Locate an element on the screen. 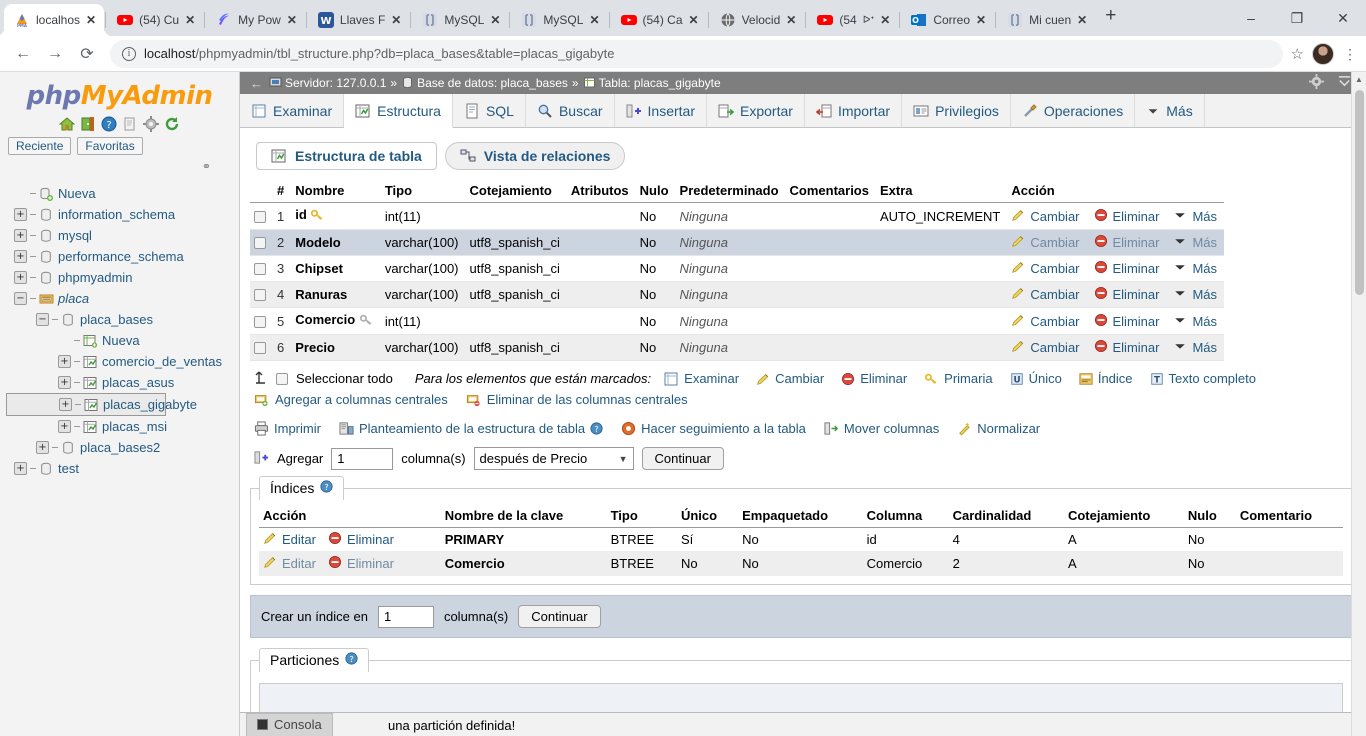 This screenshot has width=1366, height=736. subtab-vista-de-relaciones: Vista de relaciones is located at coordinates (535, 156).